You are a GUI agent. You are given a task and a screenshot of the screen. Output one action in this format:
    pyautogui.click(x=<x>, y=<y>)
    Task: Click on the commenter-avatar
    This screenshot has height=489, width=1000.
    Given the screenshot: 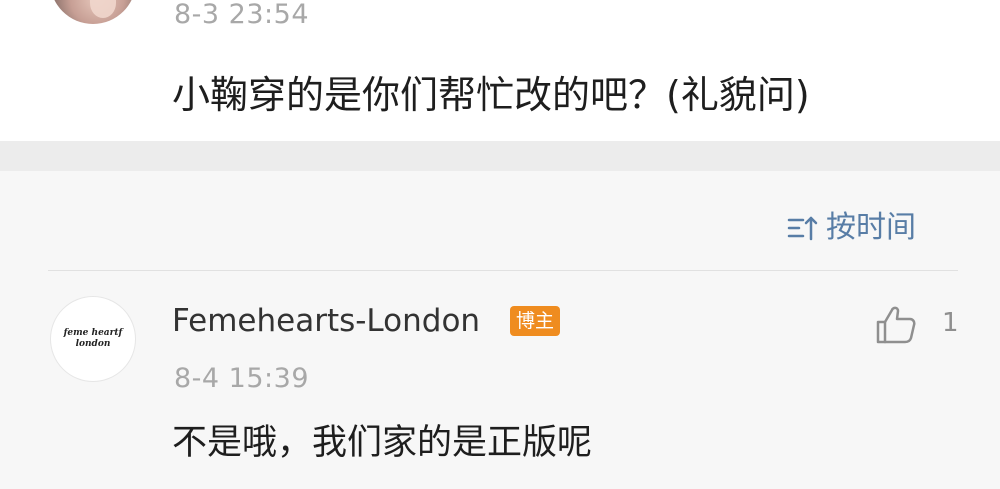 What is the action you would take?
    pyautogui.click(x=93, y=12)
    